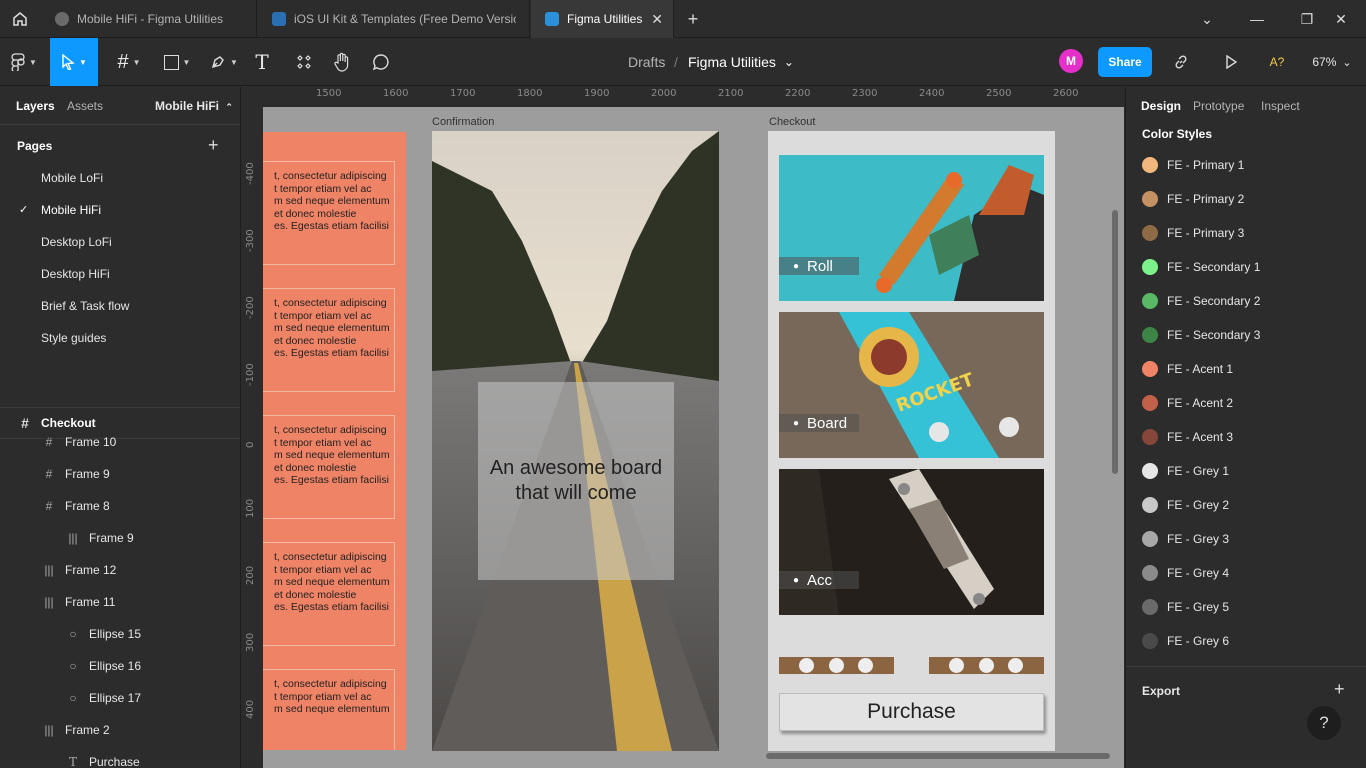 This screenshot has width=1366, height=768. What do you see at coordinates (1193, 199) in the screenshot?
I see `color-style-row: FE - Primary 2` at bounding box center [1193, 199].